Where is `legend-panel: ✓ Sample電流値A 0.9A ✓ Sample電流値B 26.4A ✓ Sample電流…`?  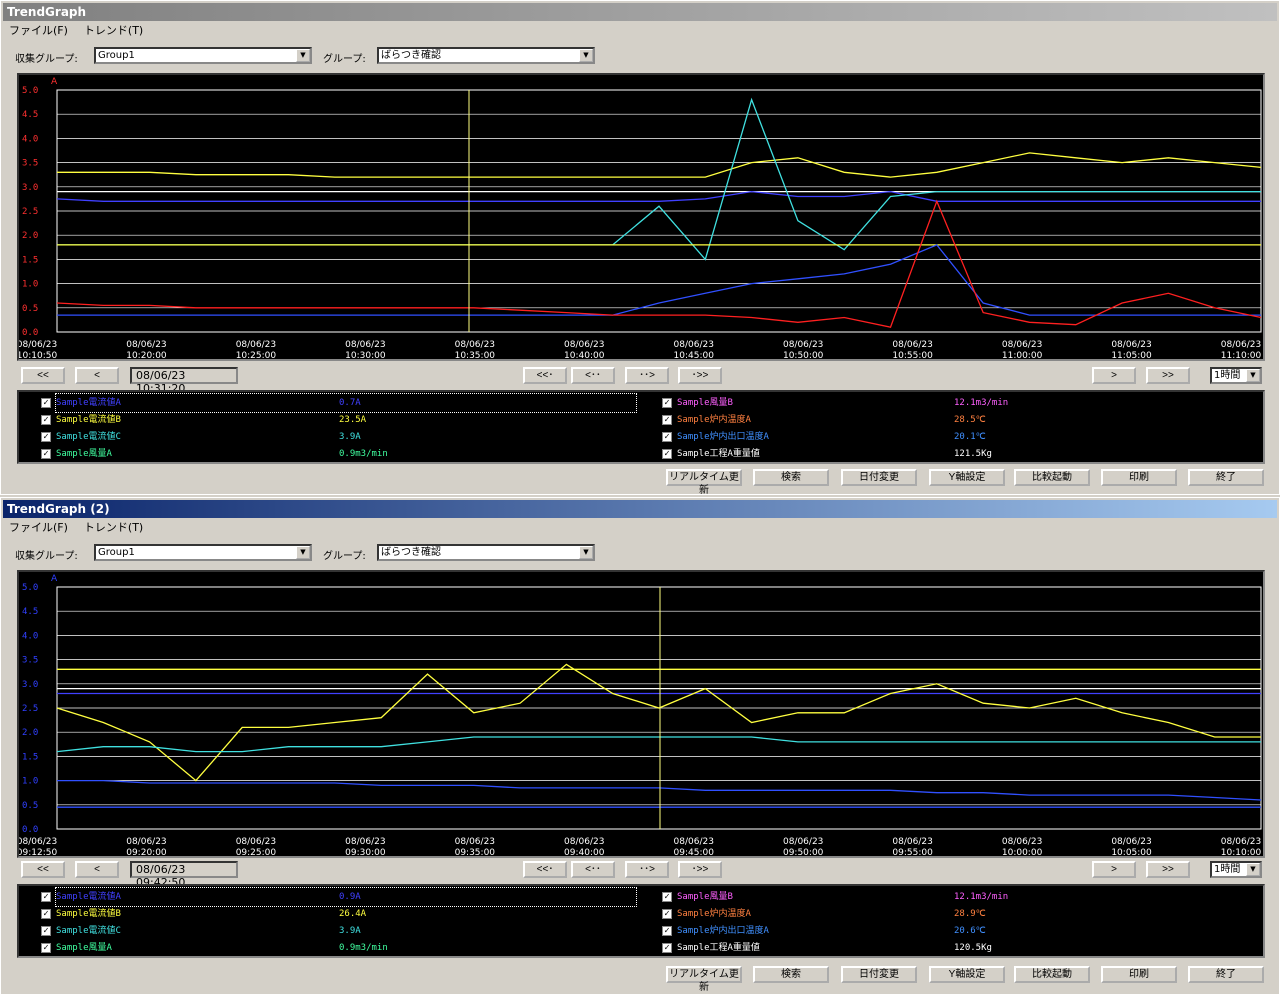
legend-panel: ✓ Sample電流値A 0.9A ✓ Sample電流値B 26.4A ✓ Sample電流… is located at coordinates (641, 921).